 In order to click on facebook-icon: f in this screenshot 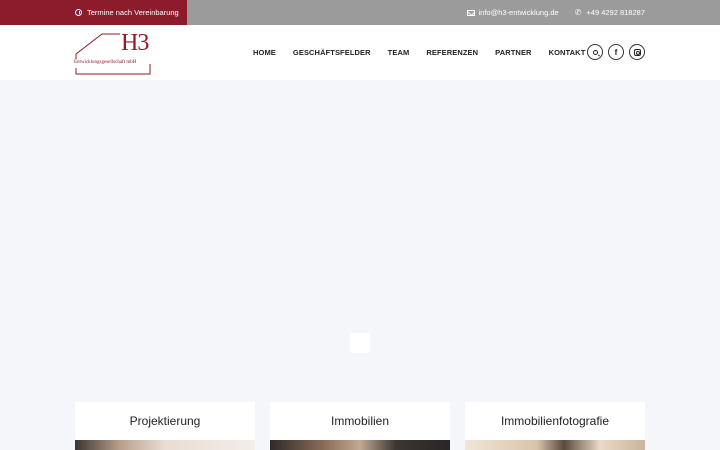, I will do `click(616, 52)`.